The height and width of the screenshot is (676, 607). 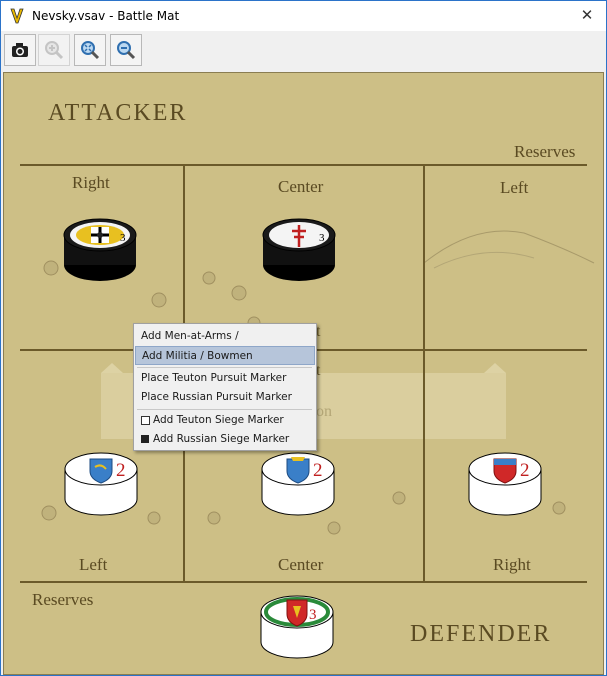 I want to click on defender-right-label: Right, so click(x=512, y=564).